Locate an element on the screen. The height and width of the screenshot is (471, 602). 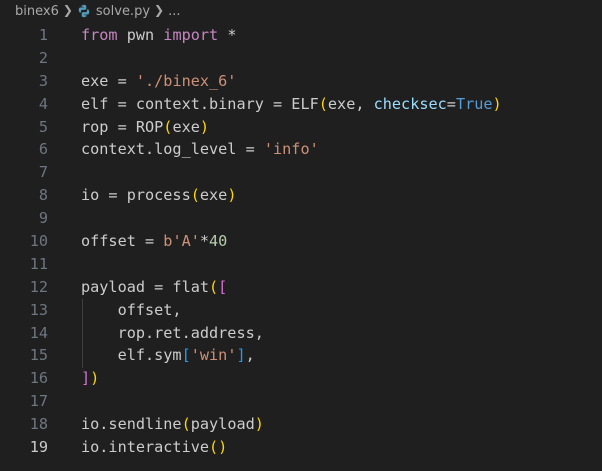
code-line: 12 payload = flat([ is located at coordinates (301, 287).